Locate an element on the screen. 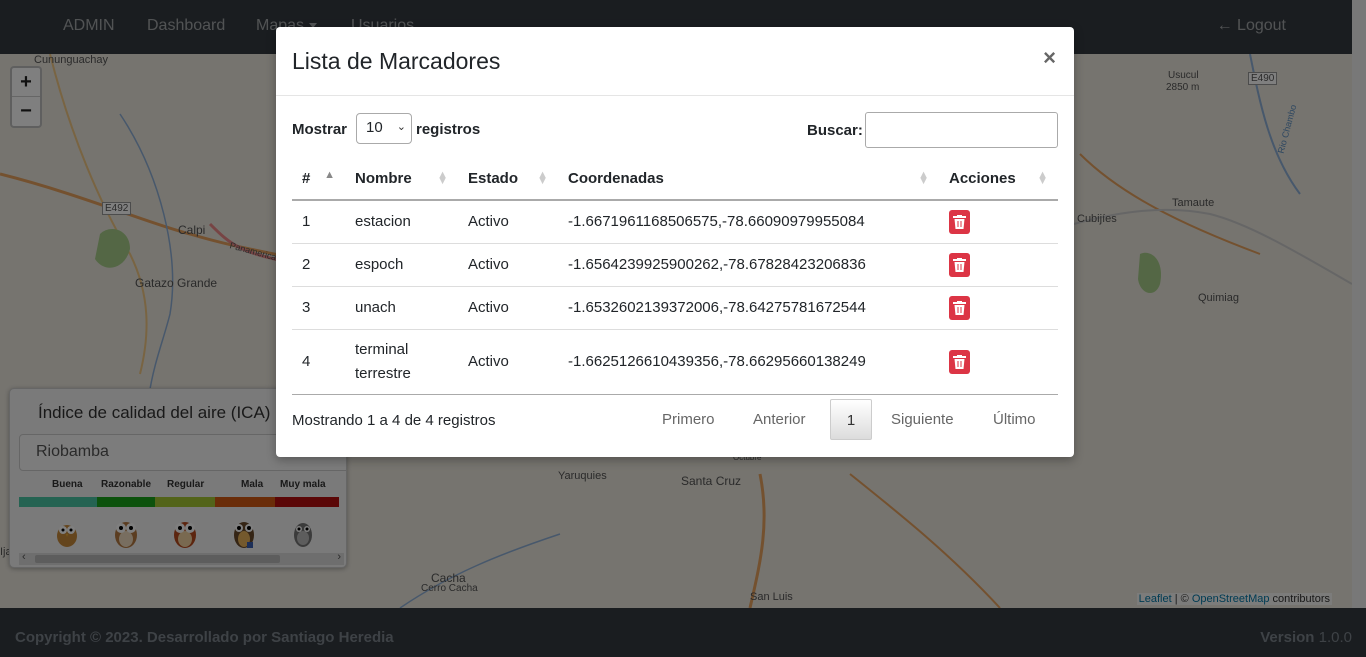  page-next-button: Siguiente is located at coordinates (922, 419).